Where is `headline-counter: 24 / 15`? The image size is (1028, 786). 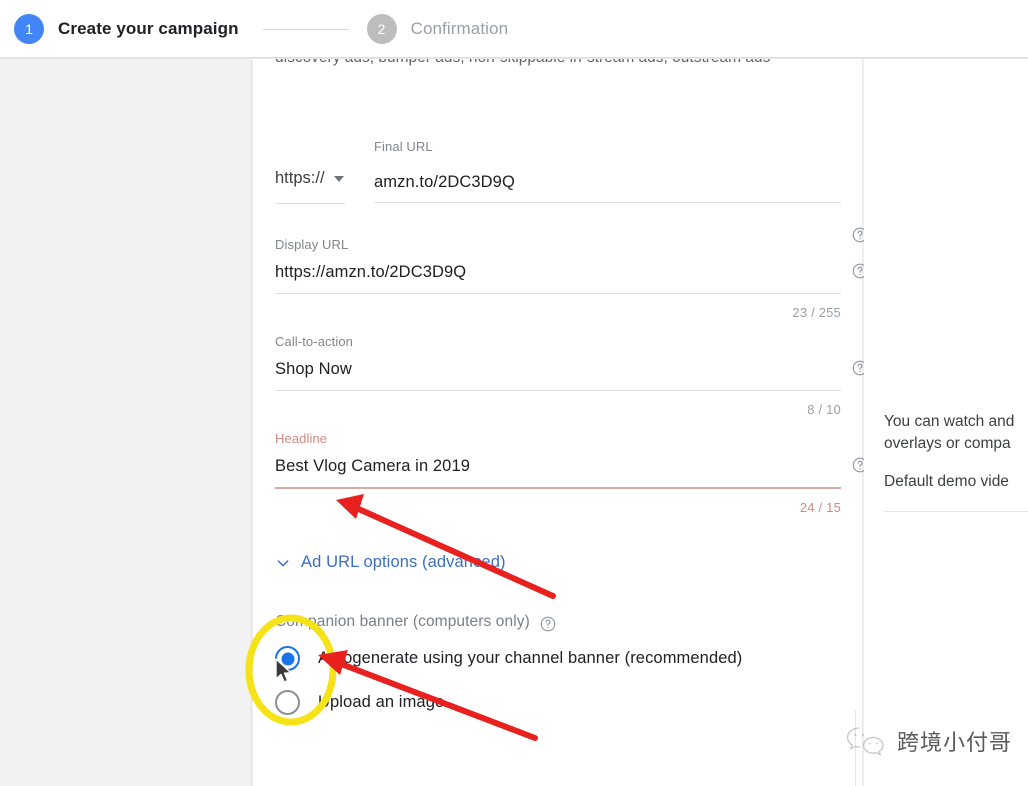 headline-counter: 24 / 15 is located at coordinates (820, 507).